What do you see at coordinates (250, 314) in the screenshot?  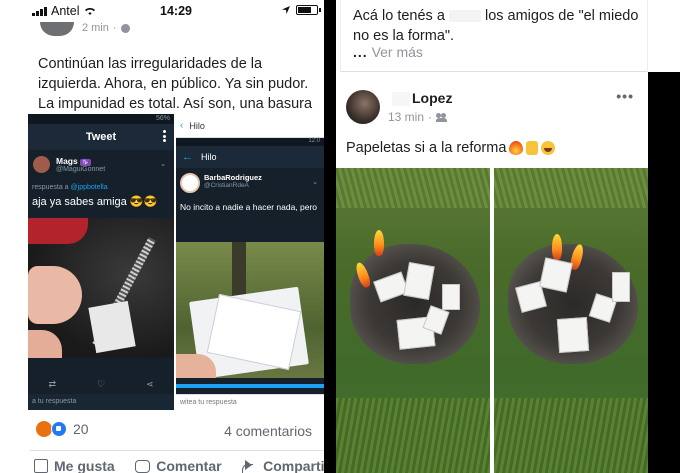 I see `ballots-in-hand-photo` at bounding box center [250, 314].